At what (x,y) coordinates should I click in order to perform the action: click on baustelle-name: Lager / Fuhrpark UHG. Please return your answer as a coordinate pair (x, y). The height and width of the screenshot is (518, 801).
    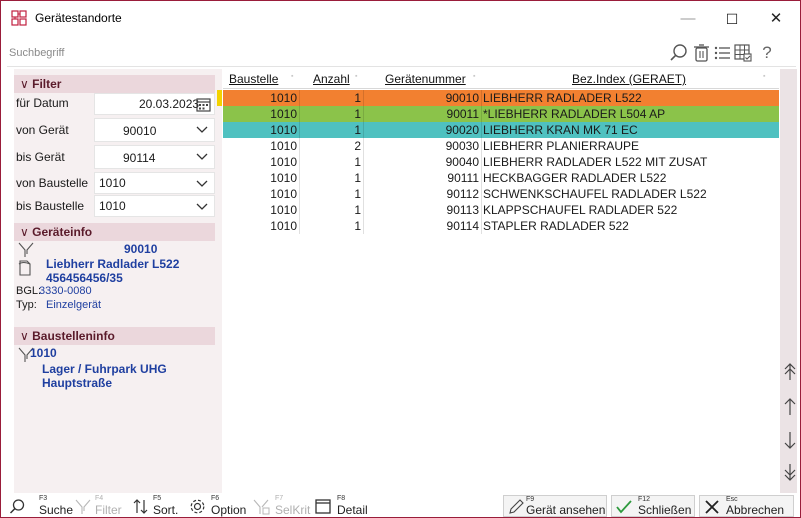
    Looking at the image, I should click on (104, 369).